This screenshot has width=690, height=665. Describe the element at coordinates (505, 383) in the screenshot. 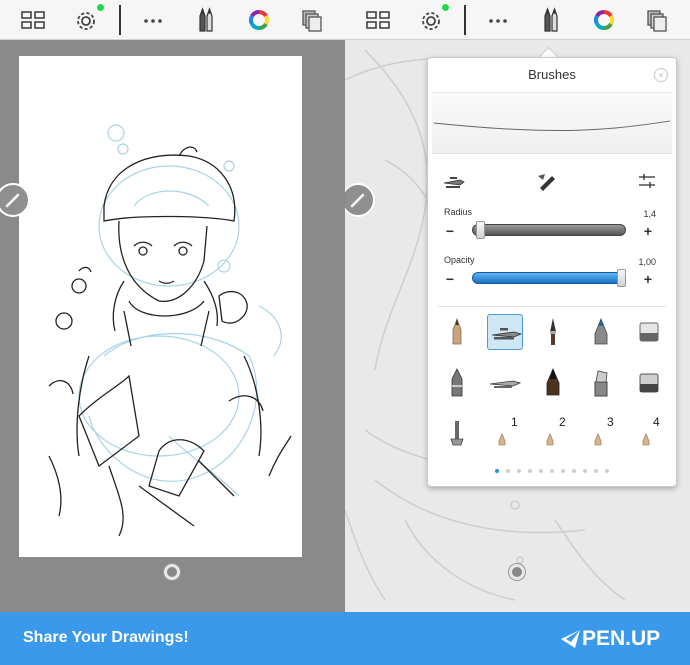

I see `airbrush-brush` at that location.